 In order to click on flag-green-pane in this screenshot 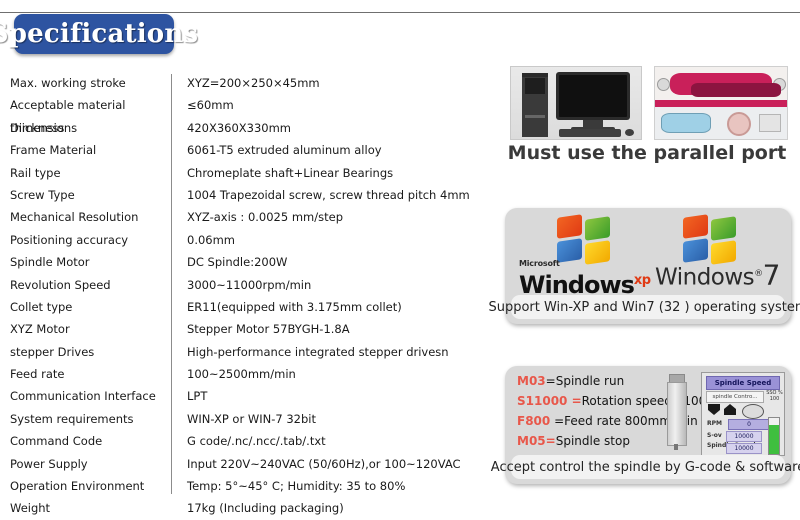, I will do `click(723, 228)`.